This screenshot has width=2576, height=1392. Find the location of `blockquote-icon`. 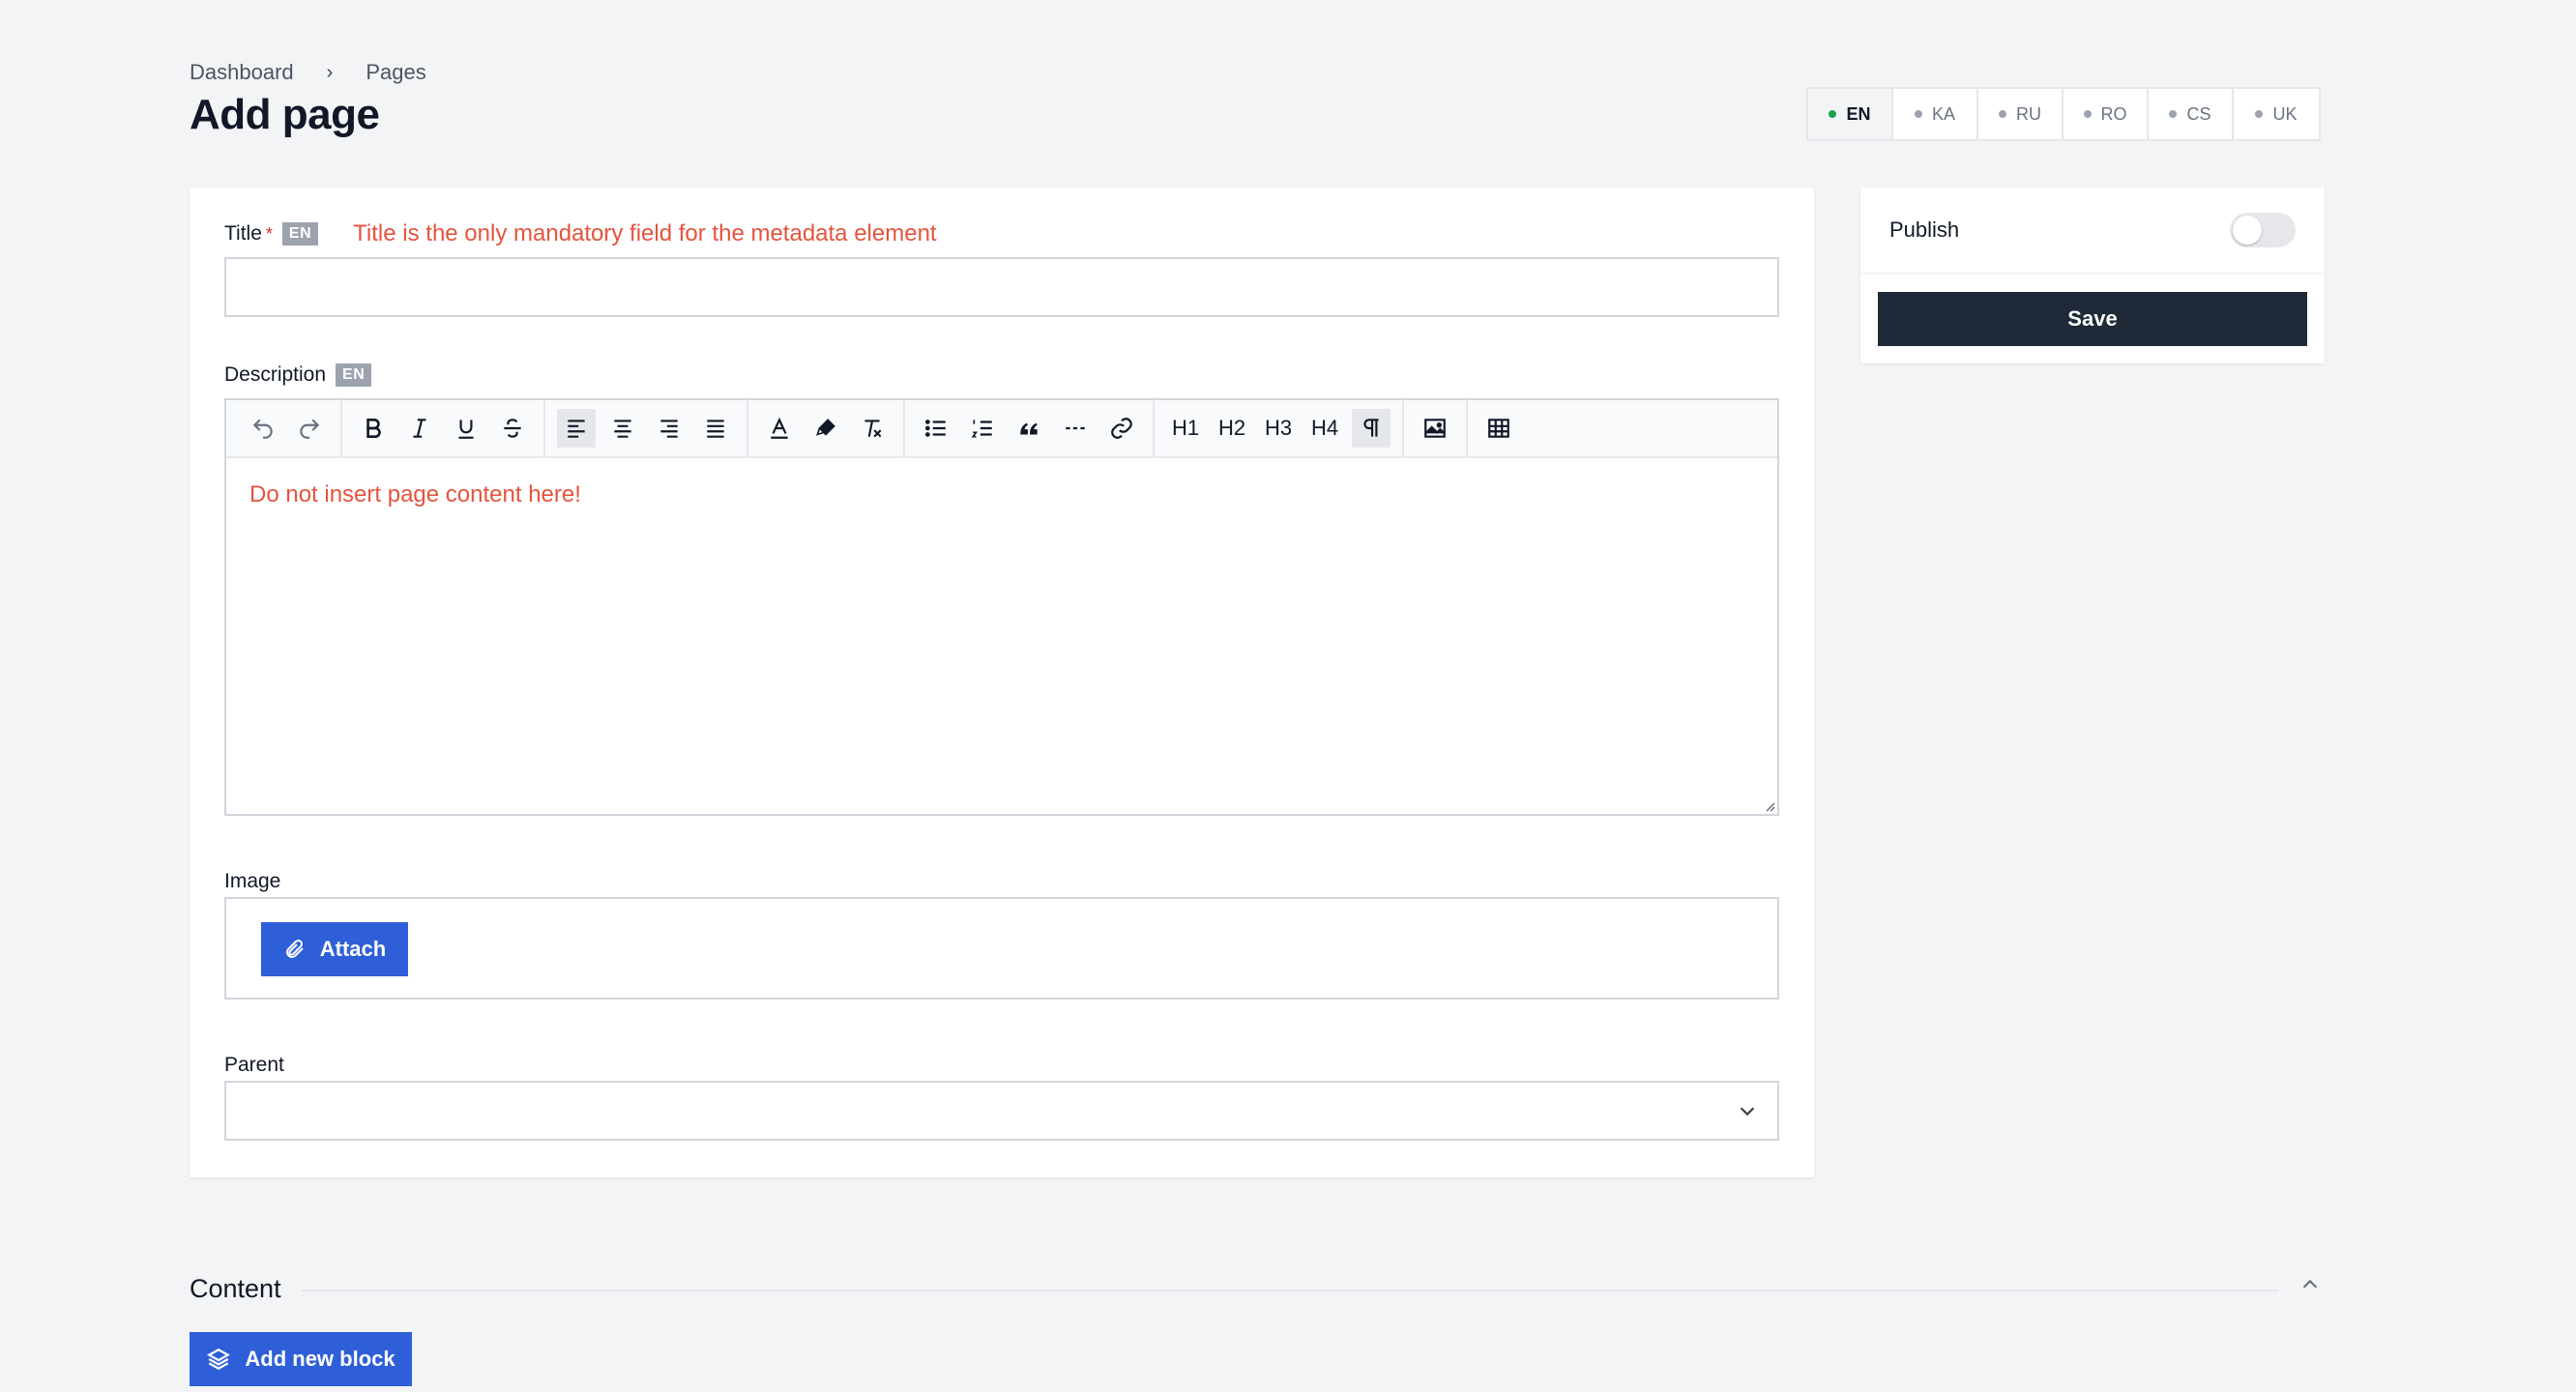

blockquote-icon is located at coordinates (1029, 428).